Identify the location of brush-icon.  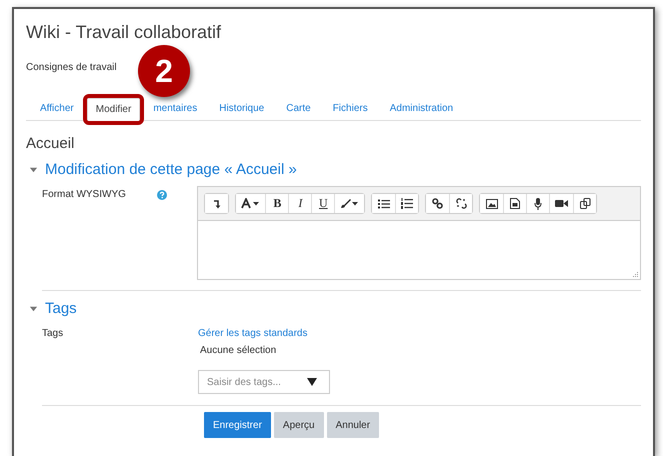
(350, 203).